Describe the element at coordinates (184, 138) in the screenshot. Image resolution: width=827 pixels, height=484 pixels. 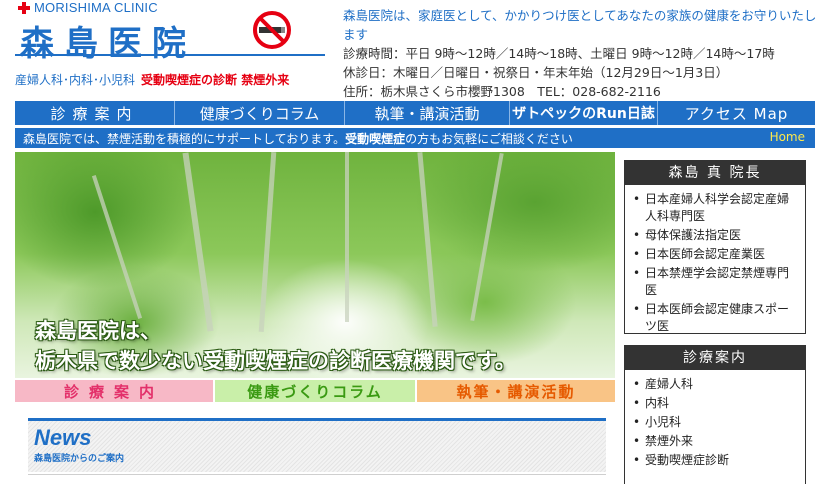
I see `notice-text-a: 森島医院では、禁煙活動を積極的にサポートしております。` at that location.